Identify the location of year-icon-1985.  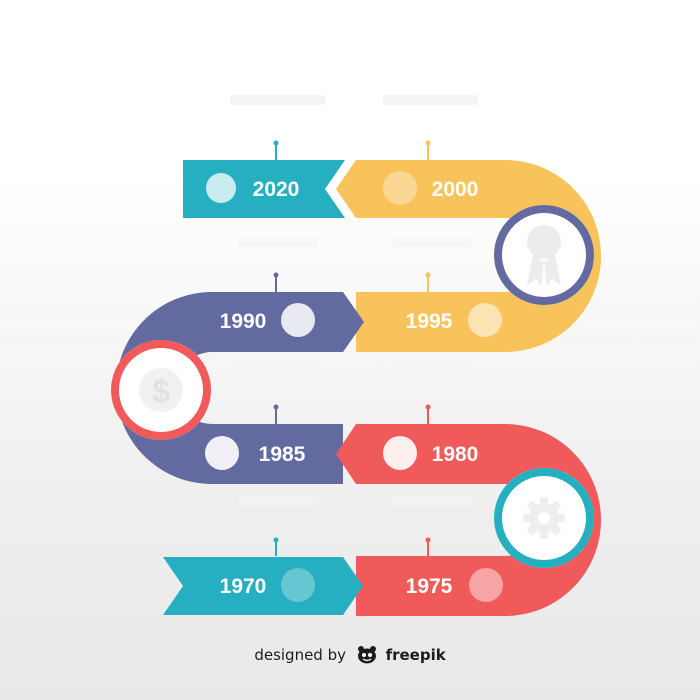
(222, 453).